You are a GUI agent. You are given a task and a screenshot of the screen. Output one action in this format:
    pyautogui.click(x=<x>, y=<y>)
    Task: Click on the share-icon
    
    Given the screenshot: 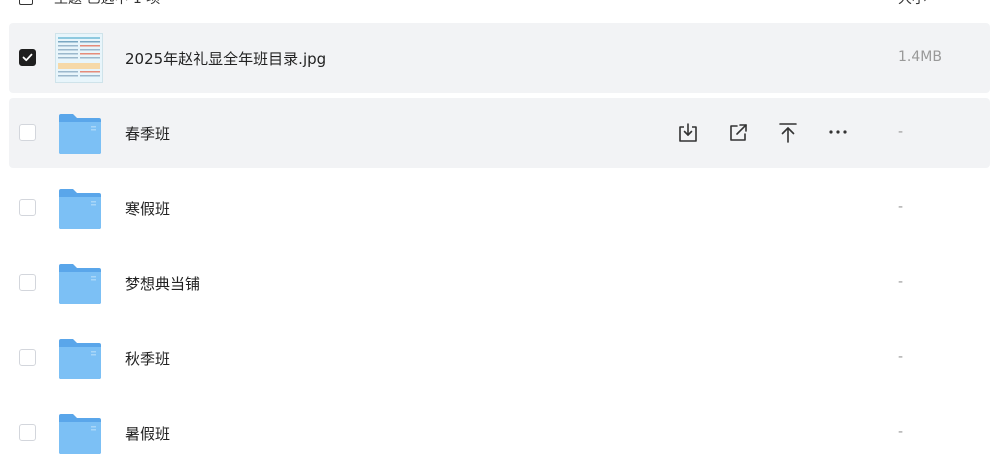 What is the action you would take?
    pyautogui.click(x=738, y=133)
    